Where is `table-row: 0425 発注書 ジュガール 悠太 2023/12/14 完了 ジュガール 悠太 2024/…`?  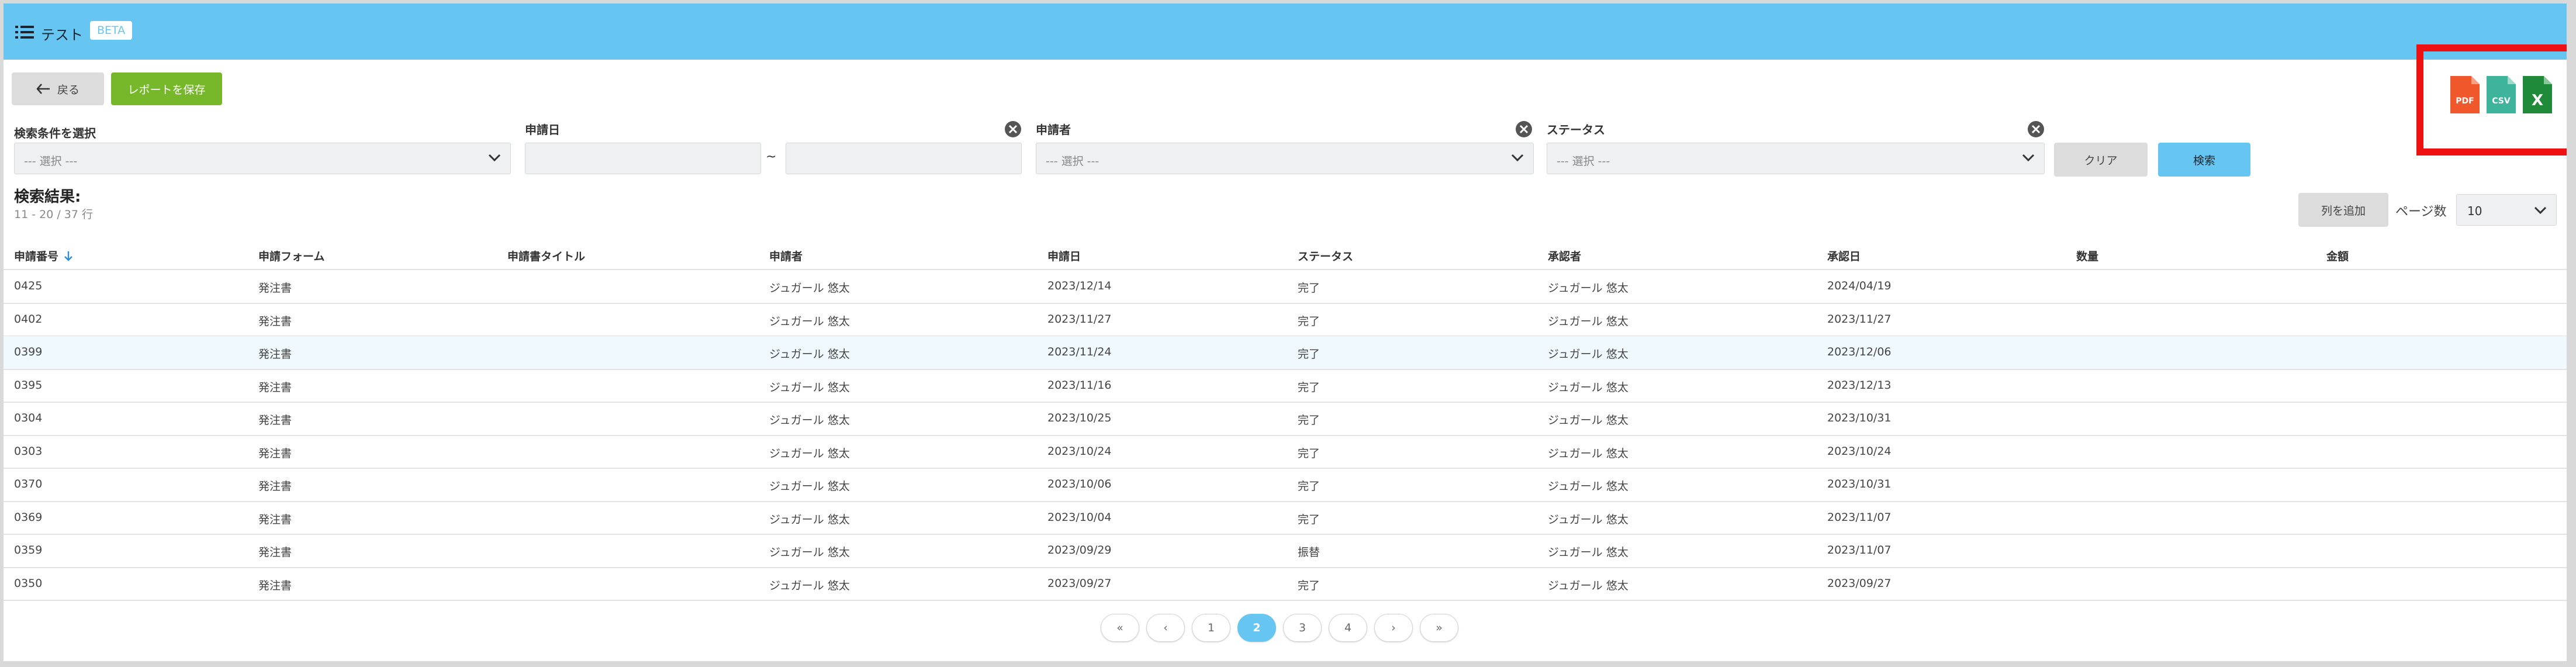 table-row: 0425 発注書 ジュガール 悠太 2023/12/14 完了 ジュガール 悠太 2024/… is located at coordinates (1285, 287).